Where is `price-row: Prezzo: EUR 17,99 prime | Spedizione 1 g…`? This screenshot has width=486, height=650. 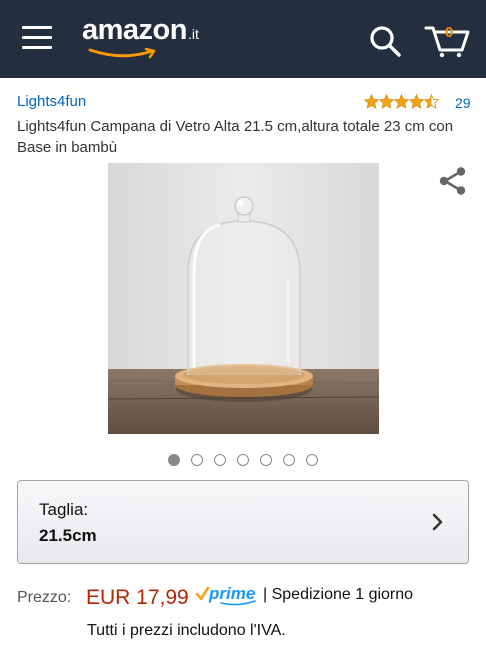
price-row: Prezzo: EUR 17,99 prime | Spedizione 1 g… is located at coordinates (247, 598).